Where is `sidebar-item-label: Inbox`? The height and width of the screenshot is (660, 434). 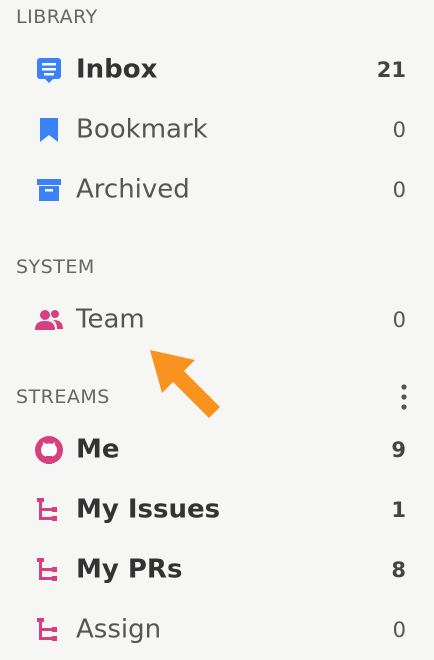 sidebar-item-label: Inbox is located at coordinates (117, 69).